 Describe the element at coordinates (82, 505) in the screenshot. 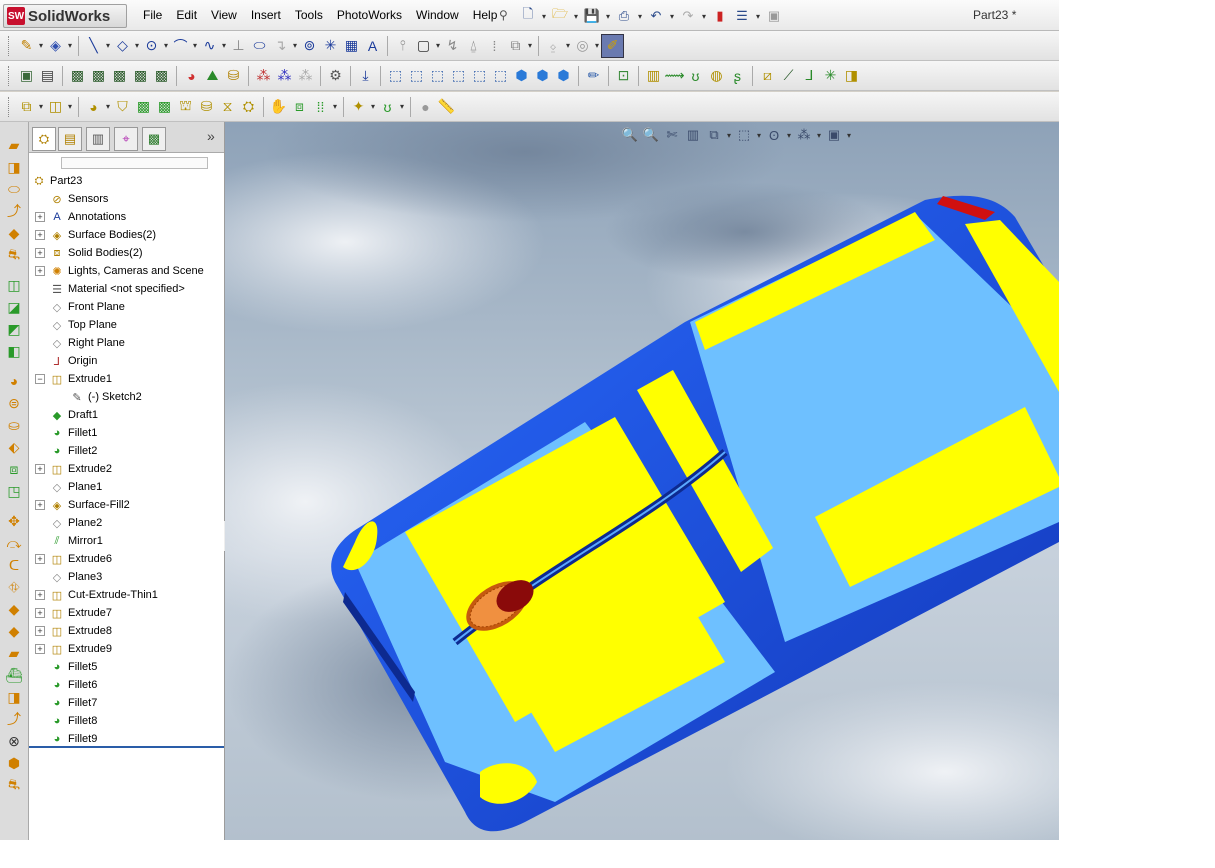

I see `tree-node: + ◈ Surface-Fill2` at that location.